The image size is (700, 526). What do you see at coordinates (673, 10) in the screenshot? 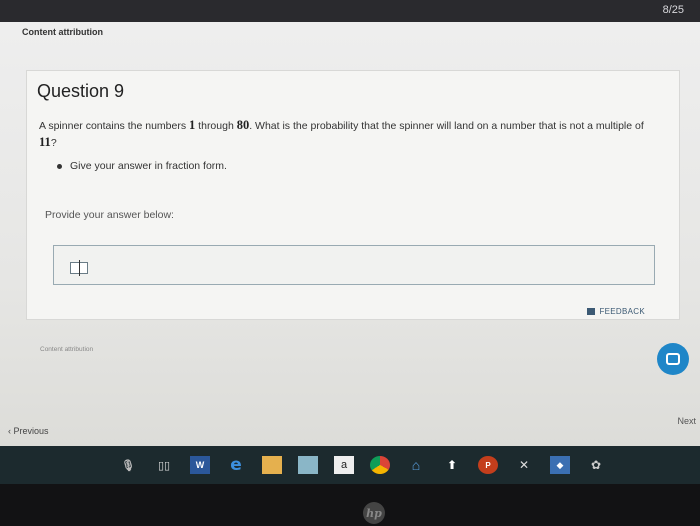
I see `page-counter: 8/25` at bounding box center [673, 10].